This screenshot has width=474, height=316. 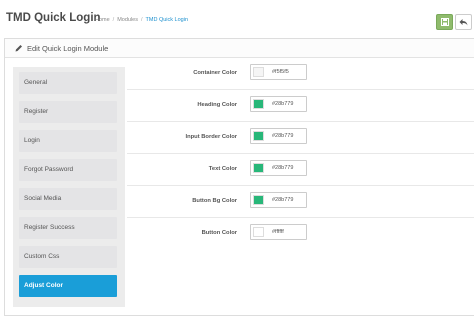 I want to click on sidebar-item-label: Adjust Color, so click(x=43, y=285).